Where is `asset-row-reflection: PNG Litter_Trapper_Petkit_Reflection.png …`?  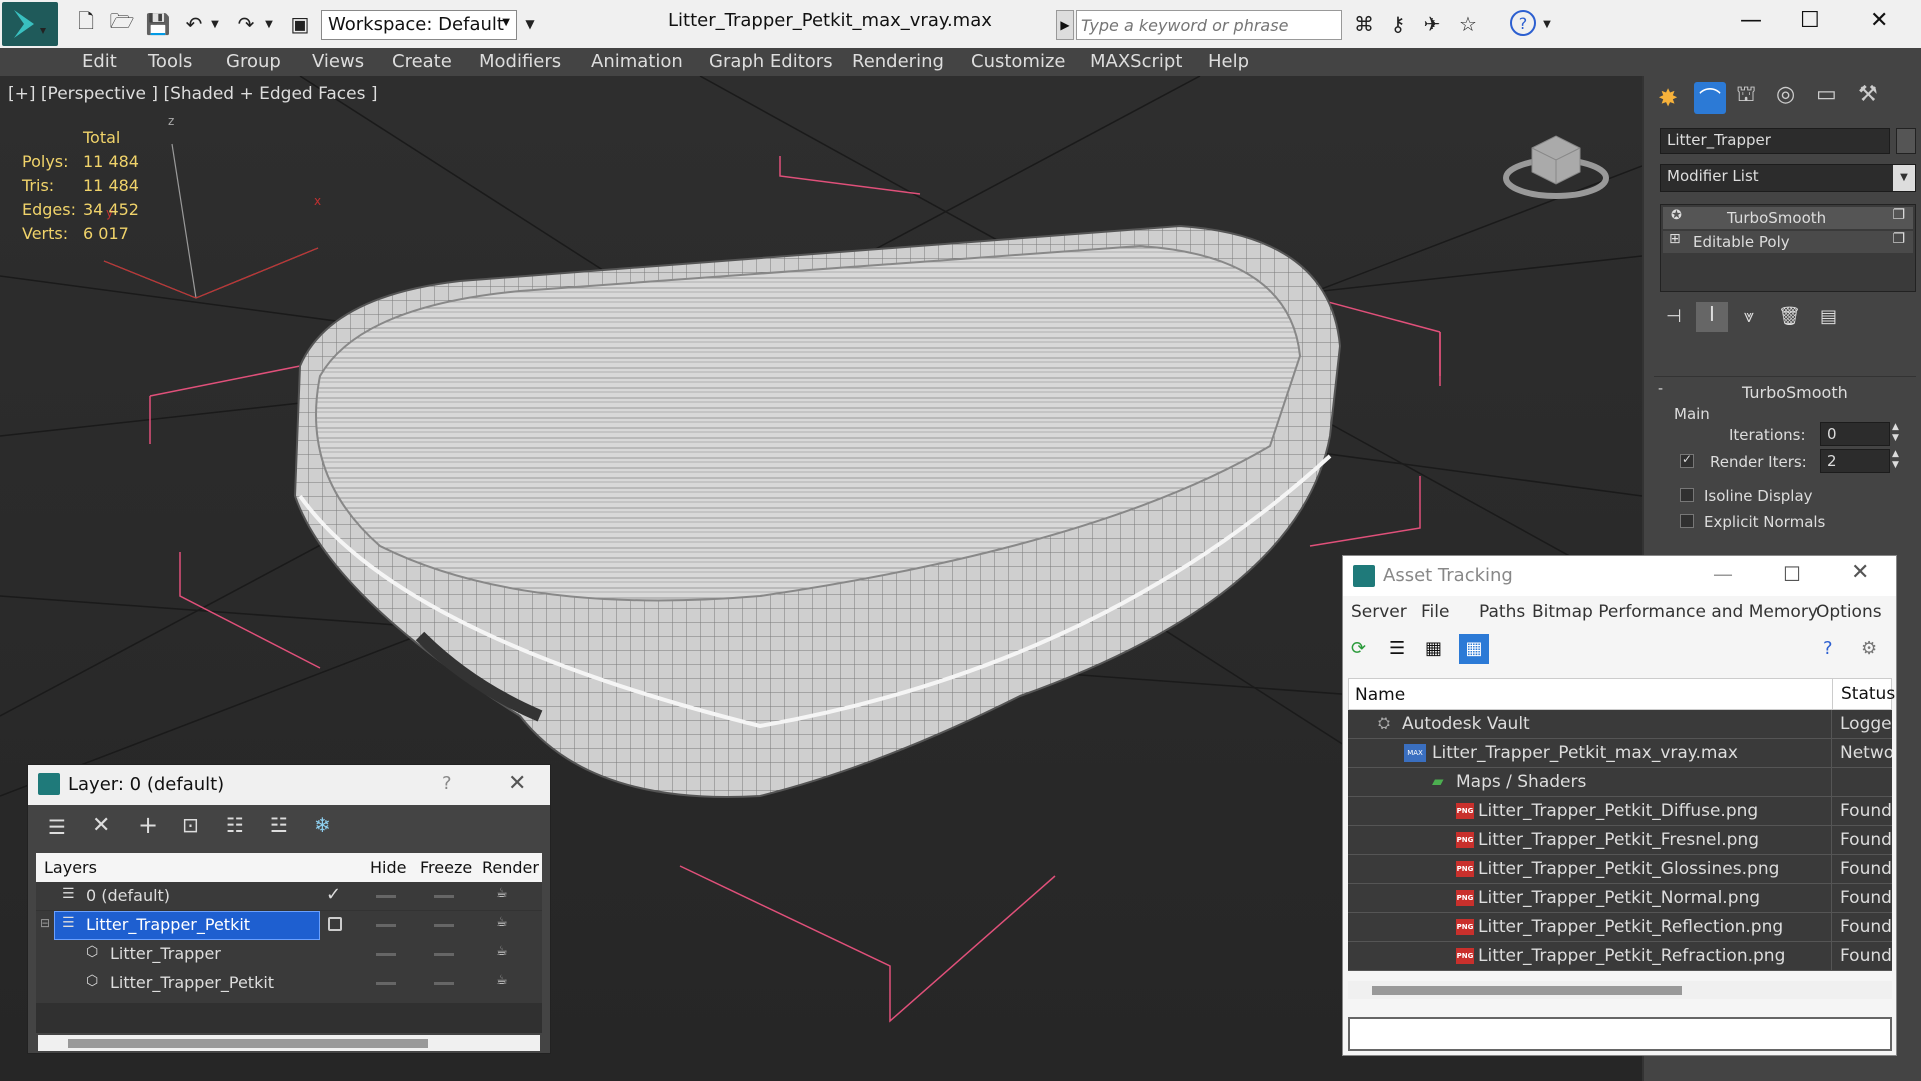
asset-row-reflection: PNG Litter_Trapper_Petkit_Reflection.png … is located at coordinates (1620, 927).